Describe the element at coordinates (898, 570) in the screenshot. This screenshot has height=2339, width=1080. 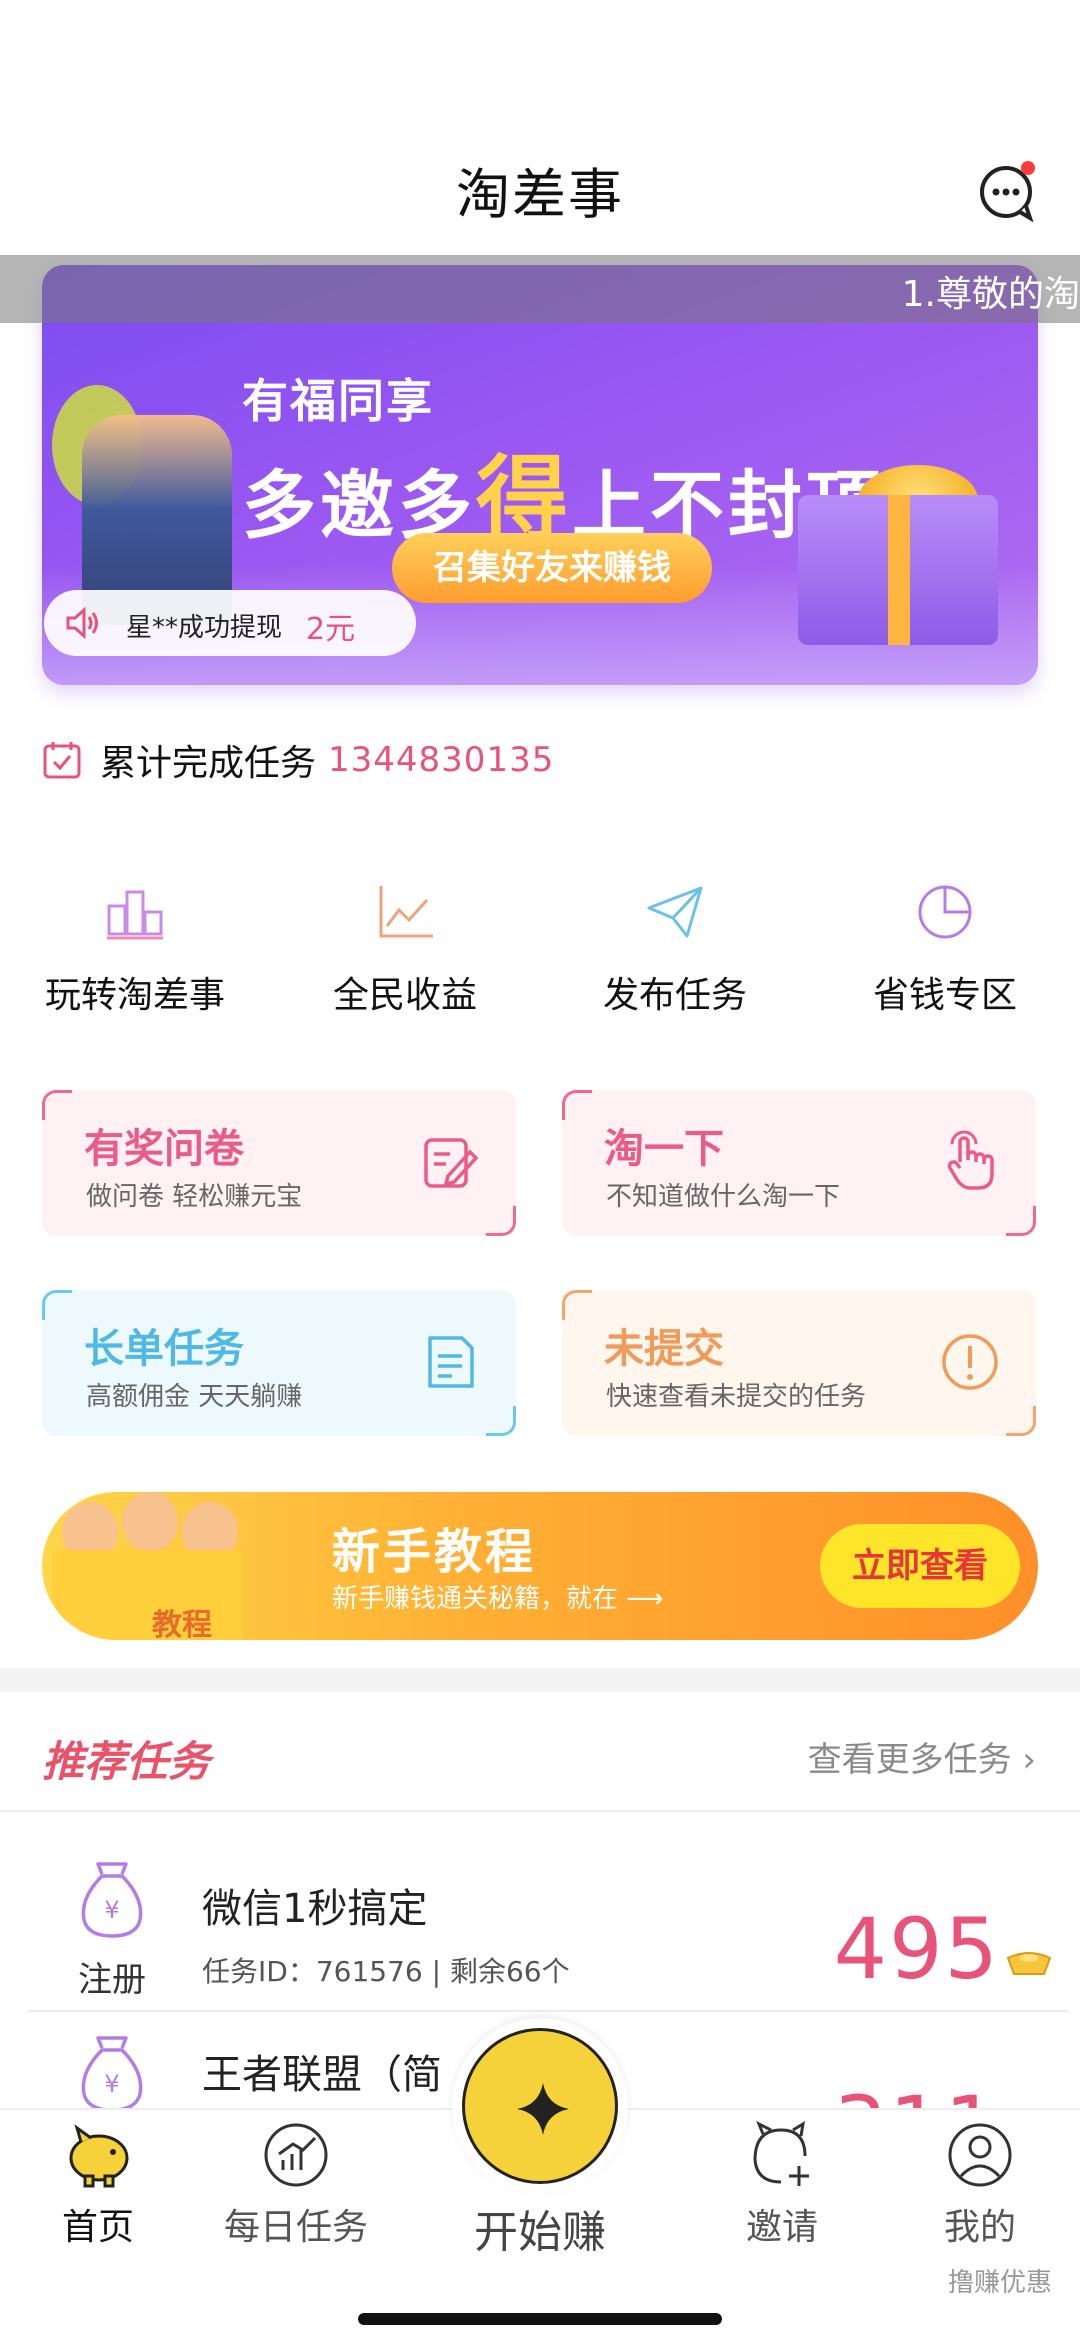
I see `gift-box-illustration` at that location.